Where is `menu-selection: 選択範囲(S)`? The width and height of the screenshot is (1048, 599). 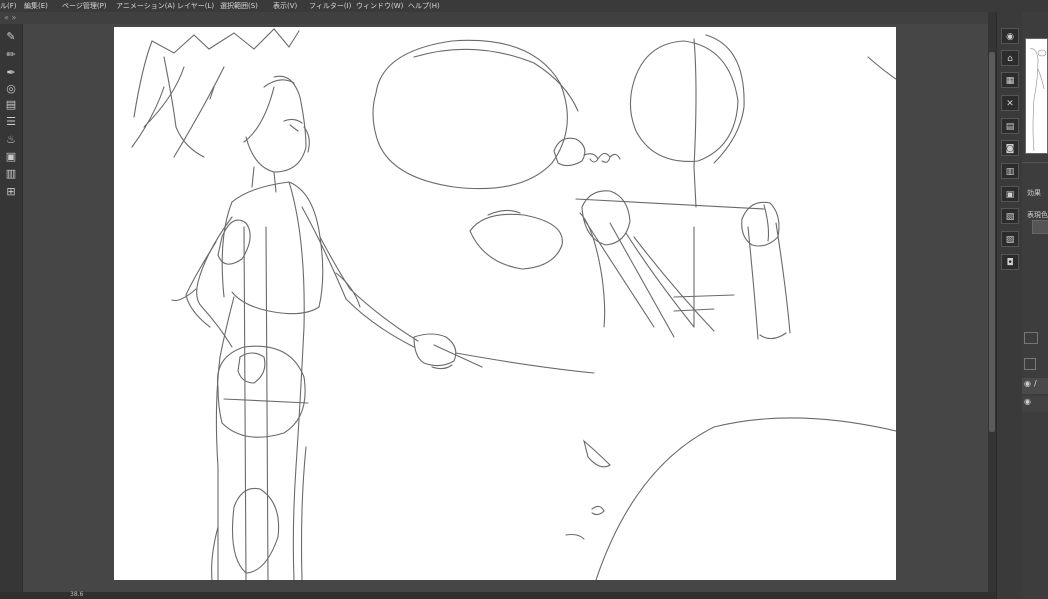
menu-selection: 選択範囲(S) is located at coordinates (239, 6).